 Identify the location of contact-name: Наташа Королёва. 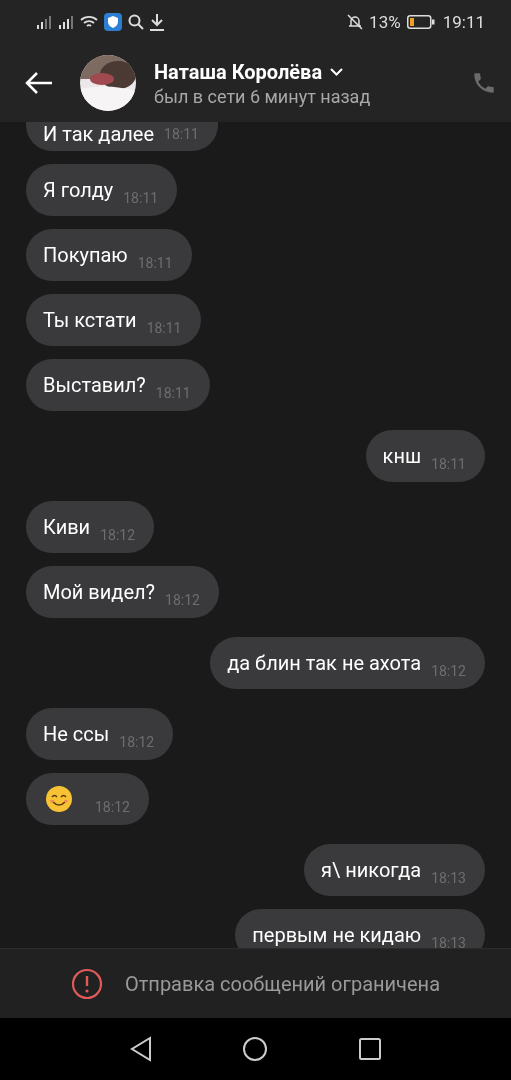
(238, 71).